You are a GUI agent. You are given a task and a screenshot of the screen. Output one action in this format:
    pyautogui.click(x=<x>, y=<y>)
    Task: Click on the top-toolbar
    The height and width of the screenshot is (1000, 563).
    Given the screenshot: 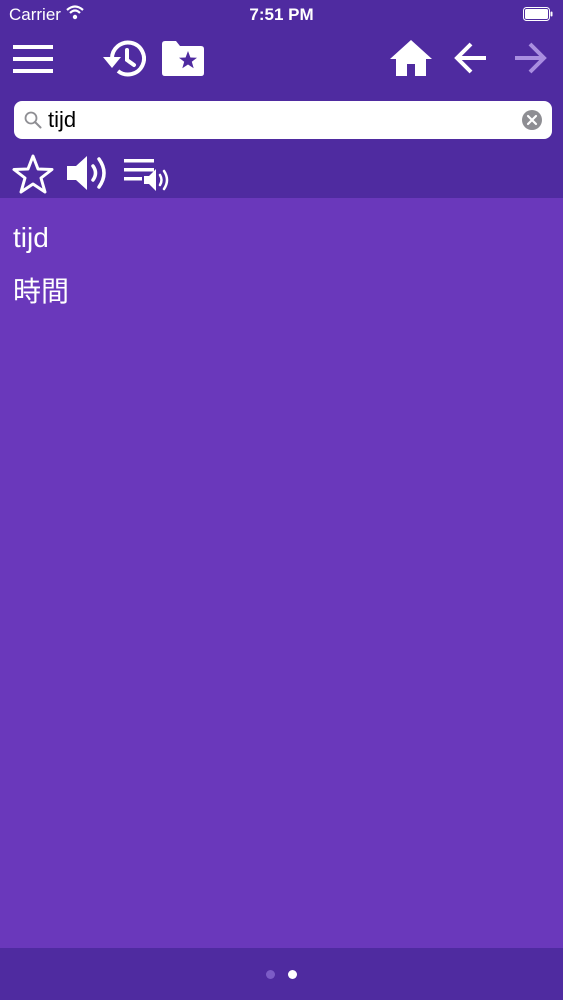 What is the action you would take?
    pyautogui.click(x=281, y=64)
    